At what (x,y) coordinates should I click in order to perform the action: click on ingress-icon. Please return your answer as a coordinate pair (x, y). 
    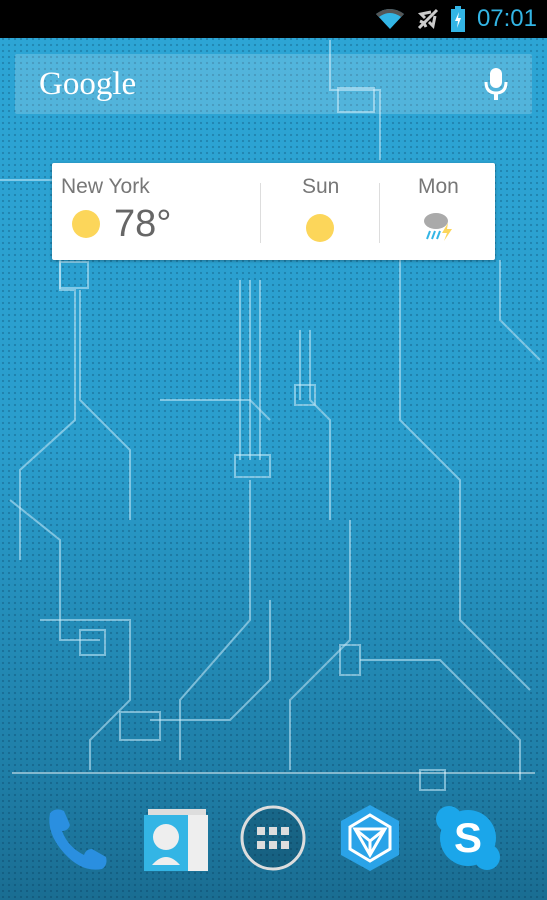
    Looking at the image, I should click on (370, 838).